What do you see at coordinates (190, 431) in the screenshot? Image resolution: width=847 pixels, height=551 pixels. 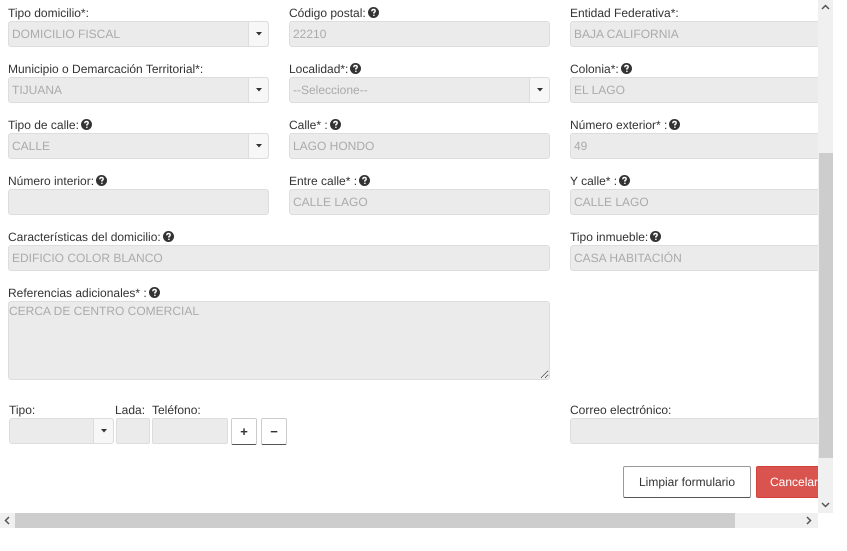 I see `phone-field` at bounding box center [190, 431].